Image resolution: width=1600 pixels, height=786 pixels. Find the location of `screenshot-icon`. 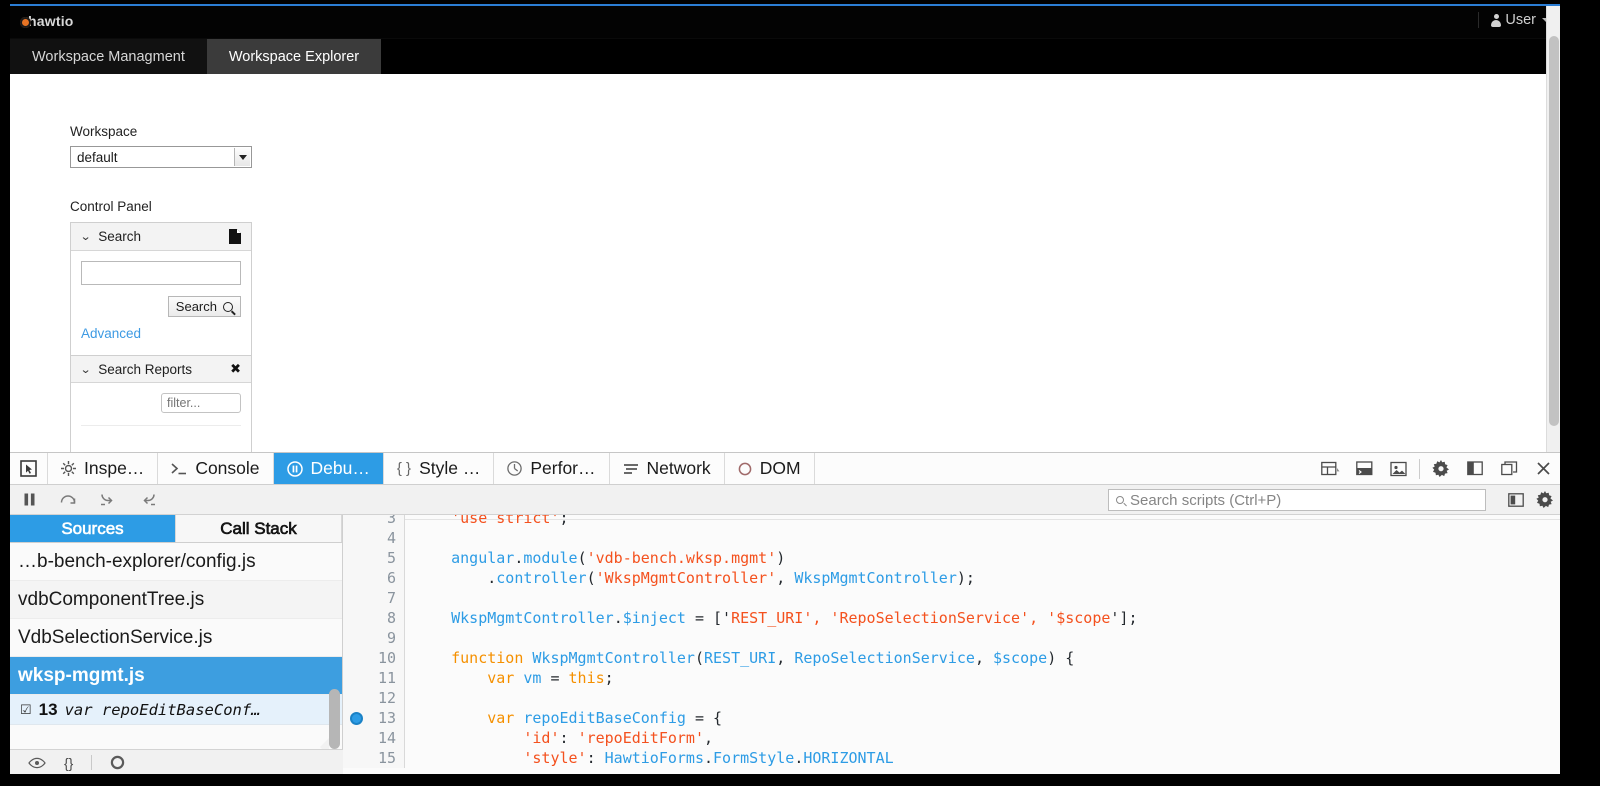

screenshot-icon is located at coordinates (1398, 469).